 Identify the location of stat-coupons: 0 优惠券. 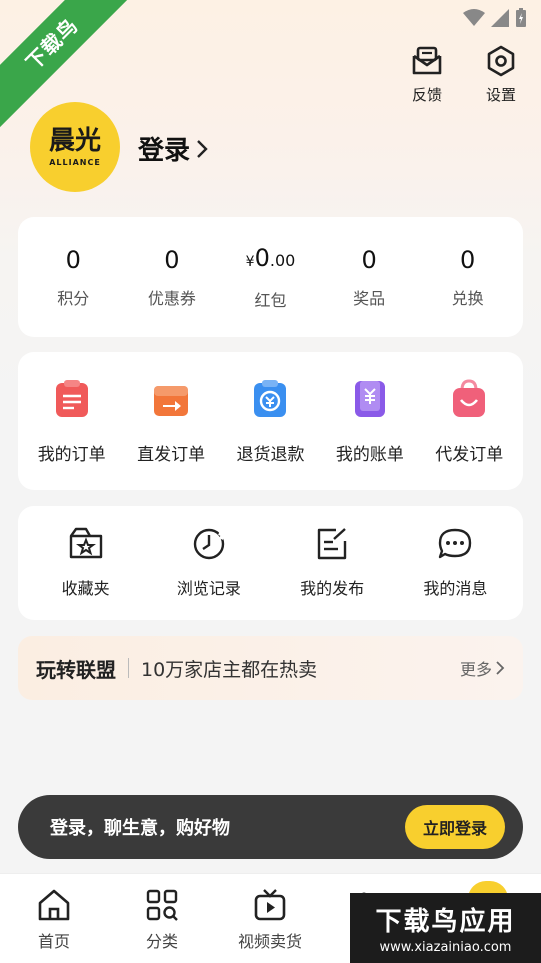
(172, 277).